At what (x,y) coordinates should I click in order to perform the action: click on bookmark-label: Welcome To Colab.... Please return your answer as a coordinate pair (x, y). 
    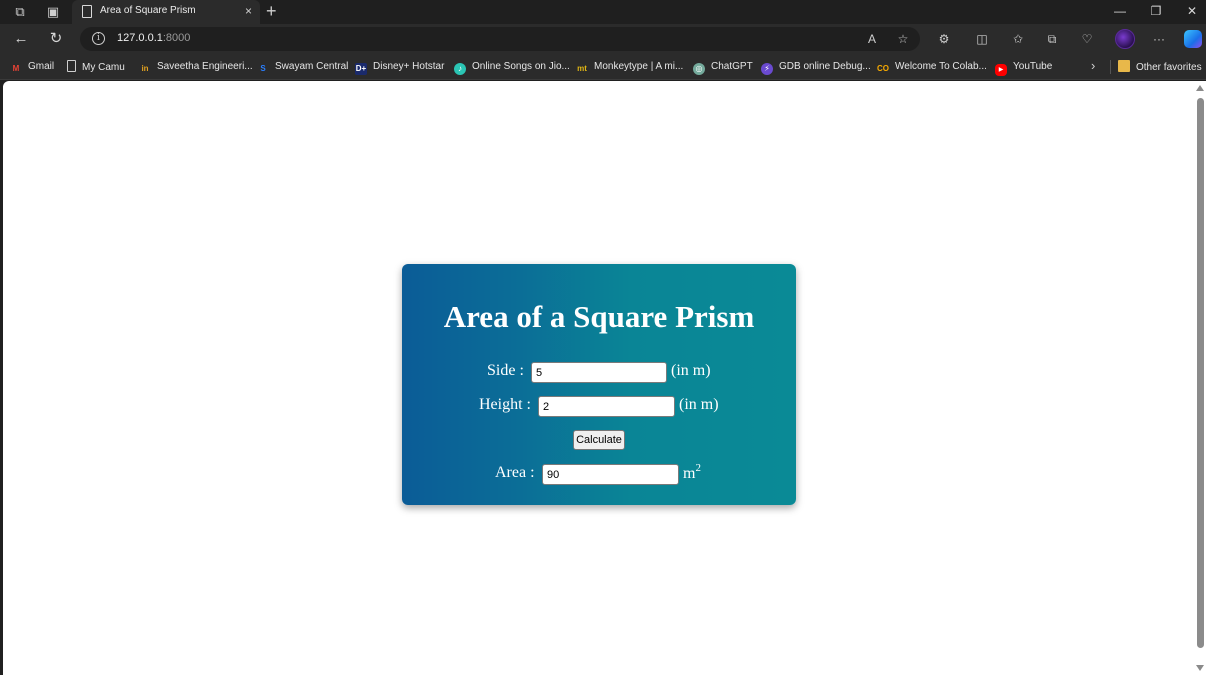
    Looking at the image, I should click on (941, 66).